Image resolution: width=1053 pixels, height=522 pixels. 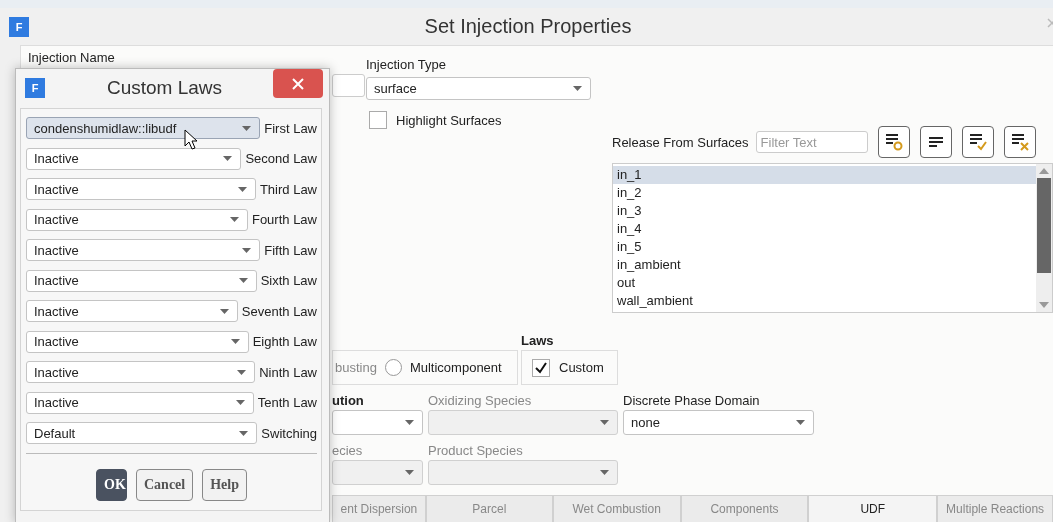 What do you see at coordinates (288, 280) in the screenshot?
I see `law-label: Sixth Law` at bounding box center [288, 280].